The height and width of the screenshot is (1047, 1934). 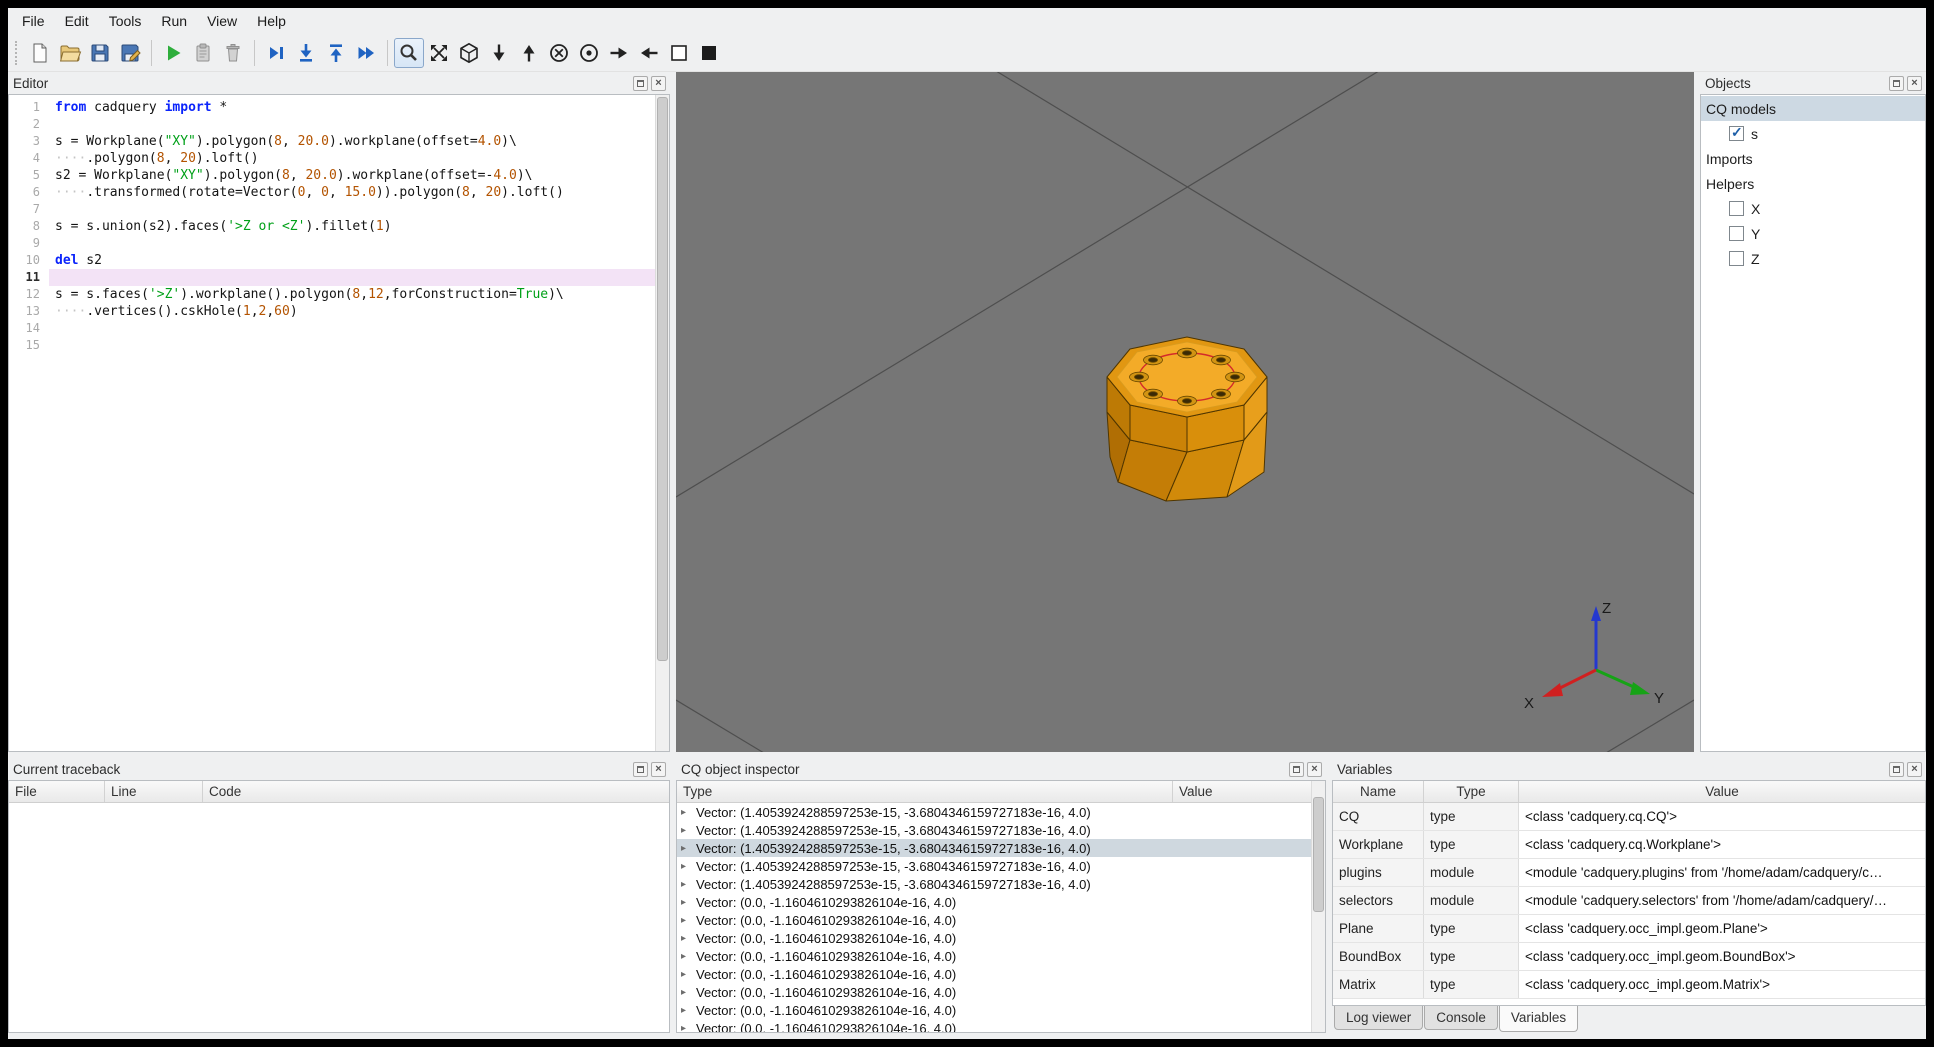 I want to click on editor-scrollbar, so click(x=662, y=423).